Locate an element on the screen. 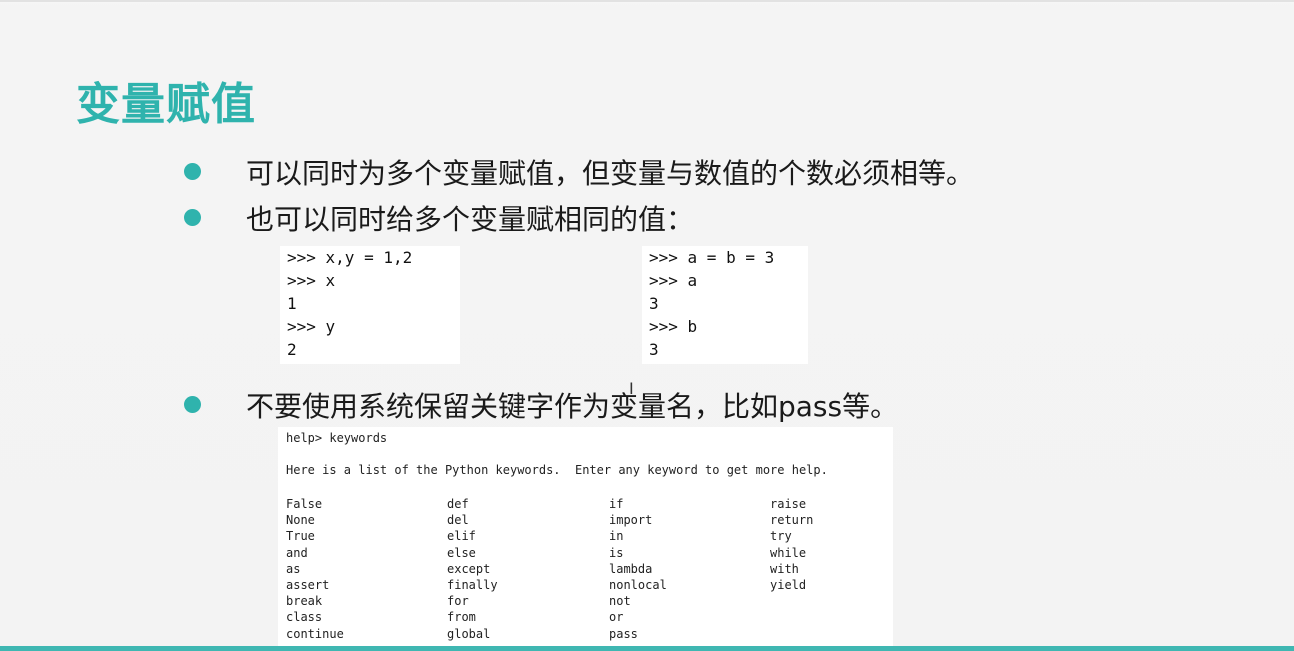  bullet-text-1: 可以同时为多个变量赋值，但变量与数值的个数必须相等。 is located at coordinates (610, 173).